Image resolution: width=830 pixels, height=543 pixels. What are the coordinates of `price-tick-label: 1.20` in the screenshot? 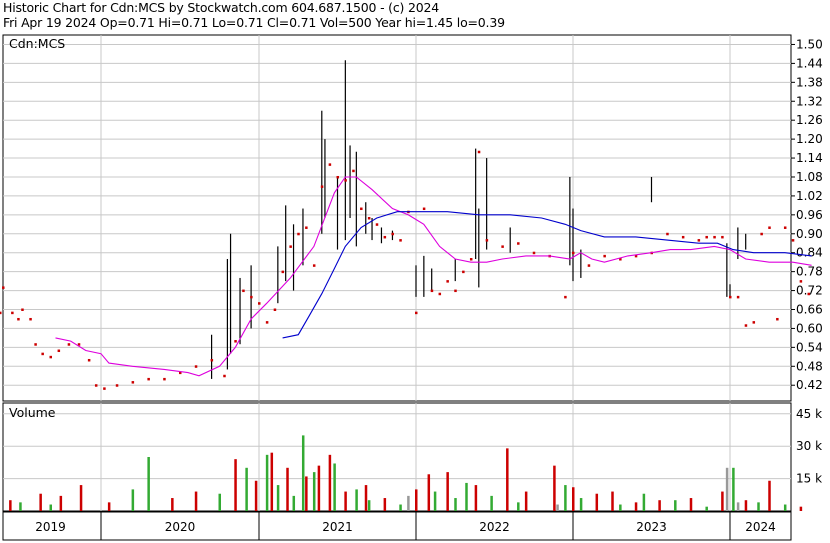 It's located at (809, 139).